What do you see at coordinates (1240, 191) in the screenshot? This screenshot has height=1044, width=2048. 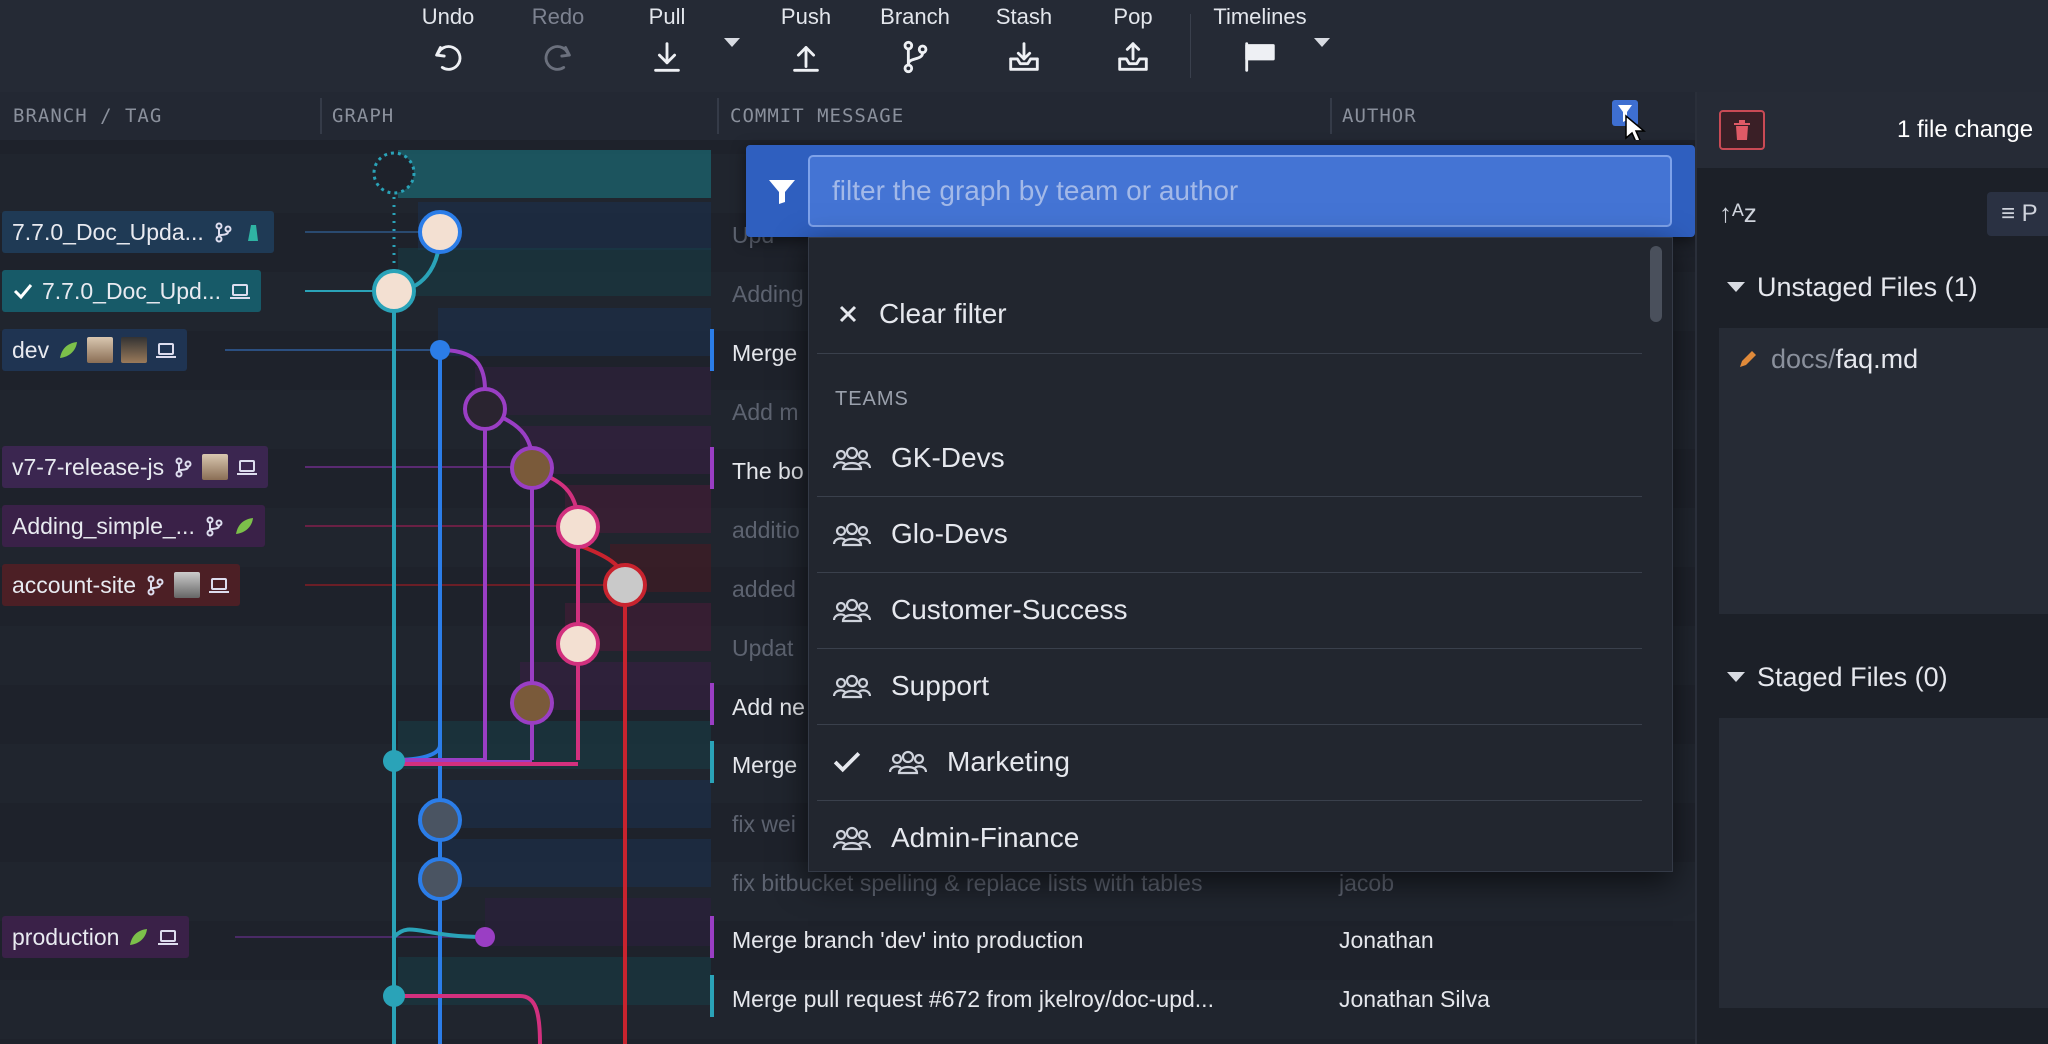 I see `filter-input` at bounding box center [1240, 191].